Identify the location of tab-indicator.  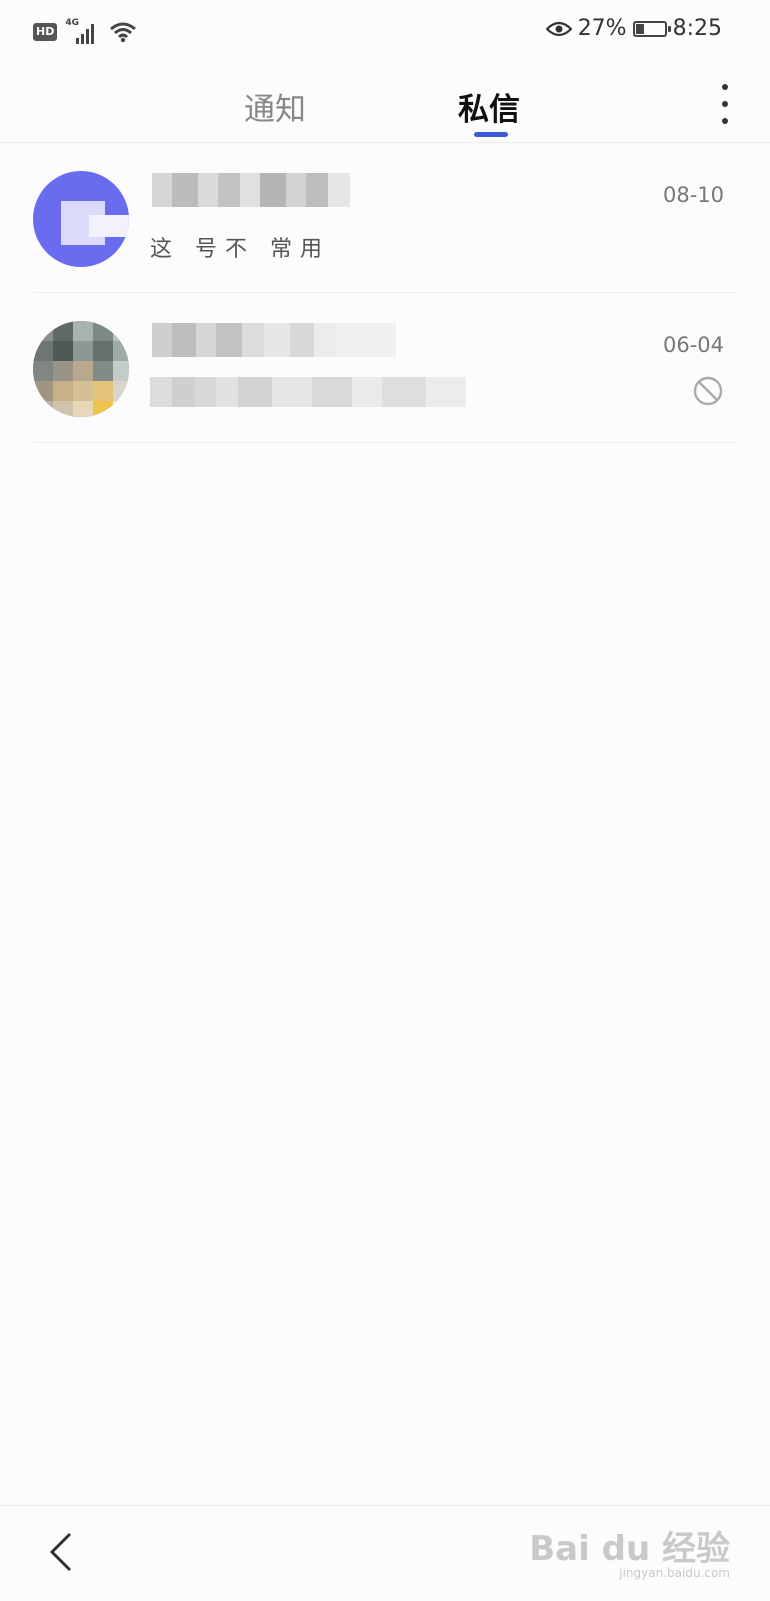
(491, 134).